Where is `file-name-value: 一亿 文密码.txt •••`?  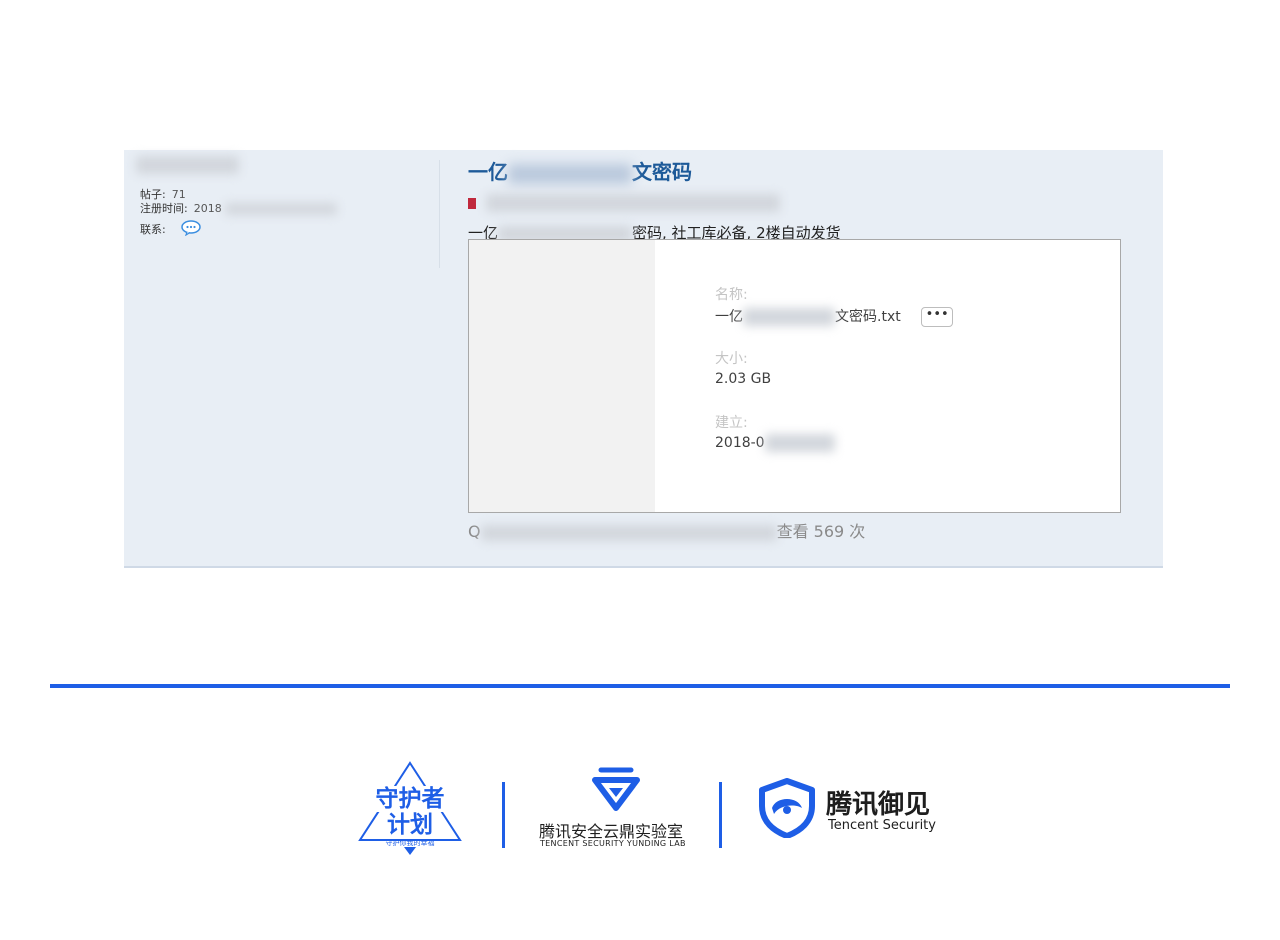
file-name-value: 一亿 文密码.txt ••• is located at coordinates (834, 316).